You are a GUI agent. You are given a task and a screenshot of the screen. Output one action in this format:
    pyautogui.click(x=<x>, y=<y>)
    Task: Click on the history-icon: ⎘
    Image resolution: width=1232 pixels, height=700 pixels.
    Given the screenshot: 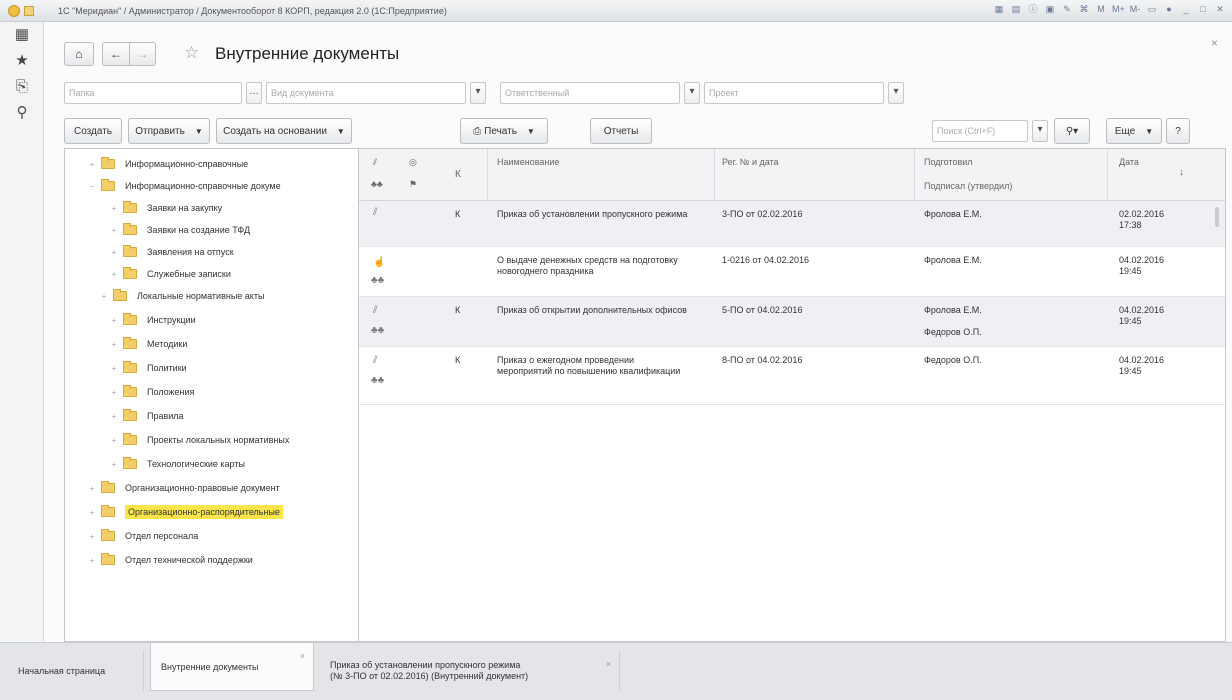 What is the action you would take?
    pyautogui.click(x=22, y=87)
    